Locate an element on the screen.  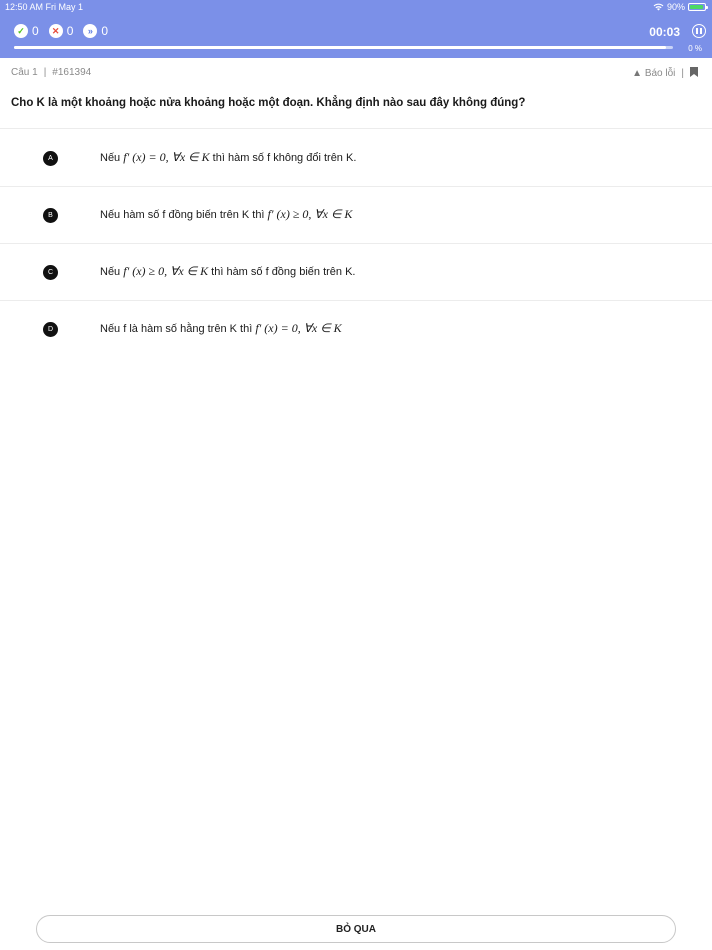
option-text-pre: Nếu hàm số f đồng biến trên K thì is located at coordinates (184, 215).